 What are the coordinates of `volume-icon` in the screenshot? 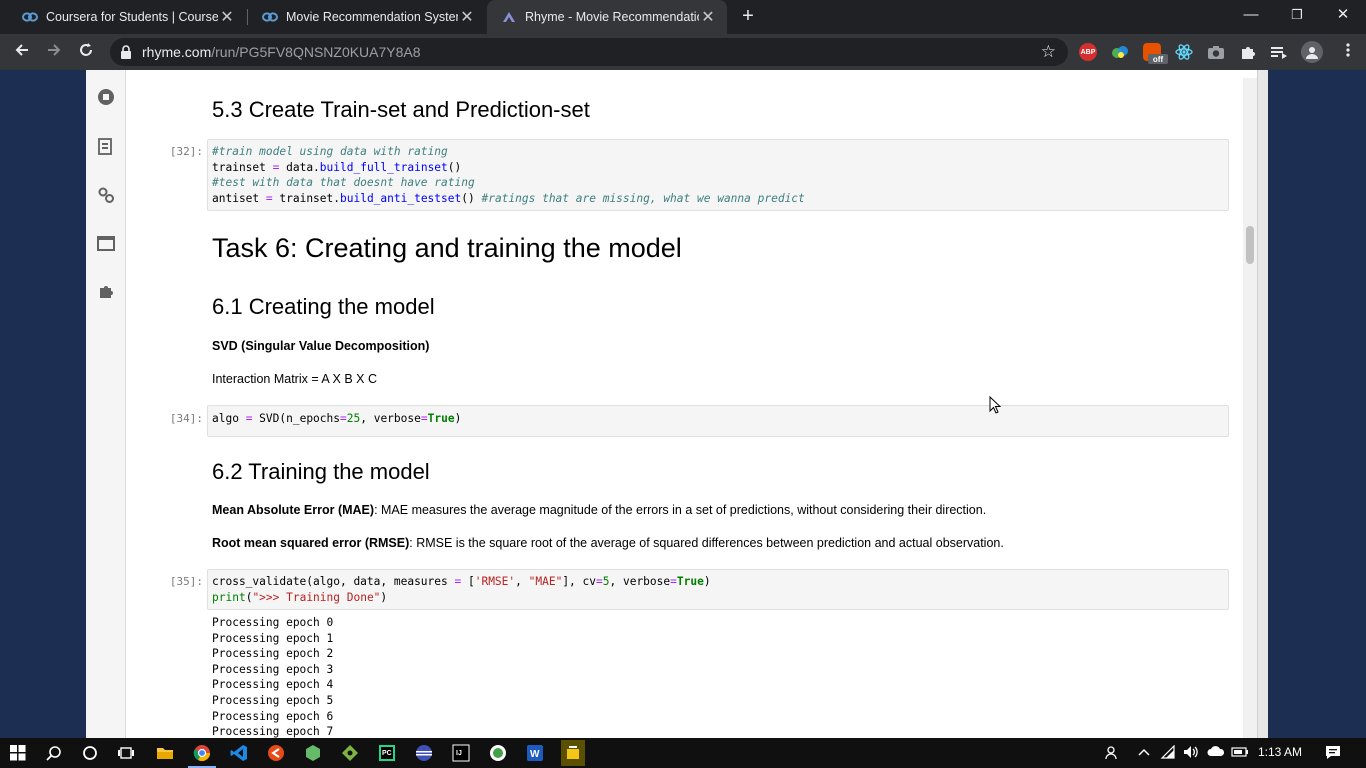 It's located at (1191, 753).